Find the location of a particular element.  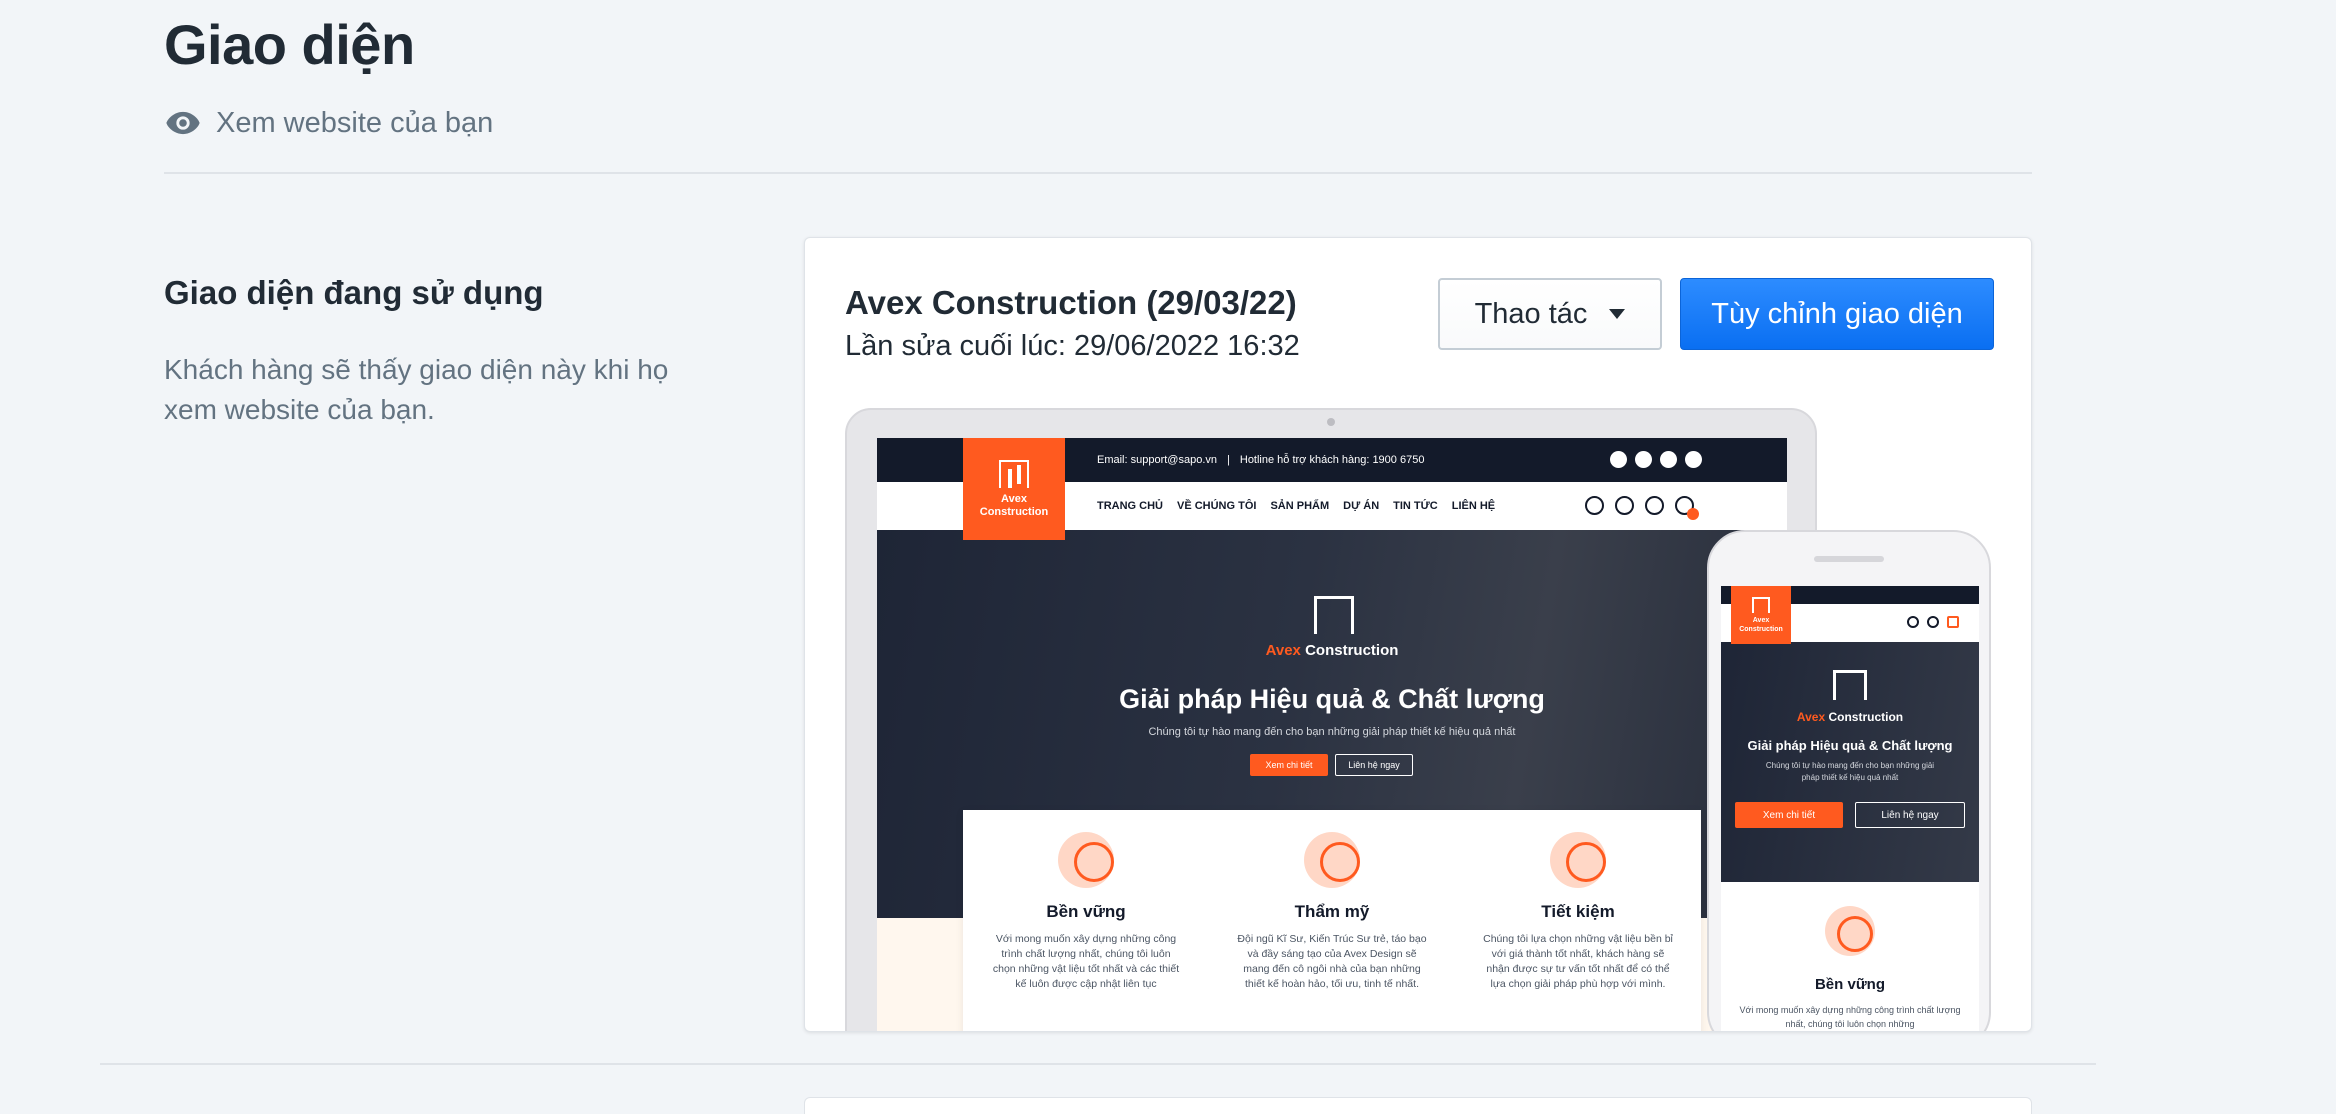

nav-item: LIÊN HỆ is located at coordinates (1473, 506).